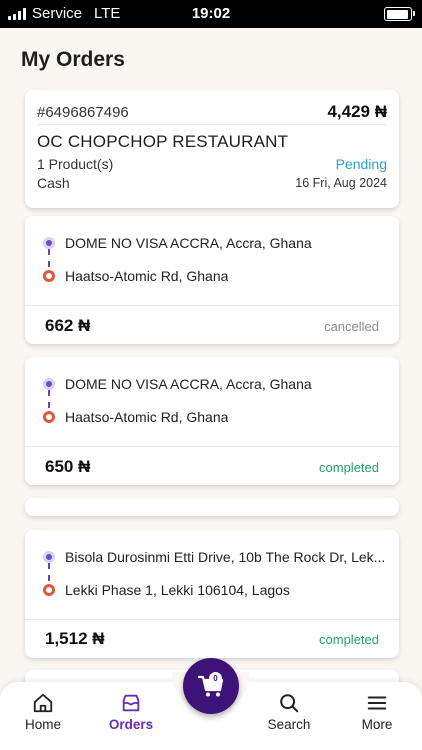 The image size is (422, 750). What do you see at coordinates (357, 111) in the screenshot?
I see `order-total: 4,429 ₦` at bounding box center [357, 111].